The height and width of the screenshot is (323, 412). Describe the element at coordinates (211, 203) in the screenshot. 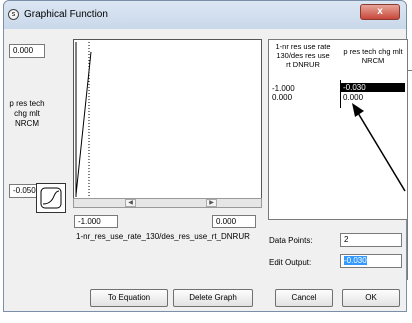

I see `scroll-right-button: ▶` at that location.